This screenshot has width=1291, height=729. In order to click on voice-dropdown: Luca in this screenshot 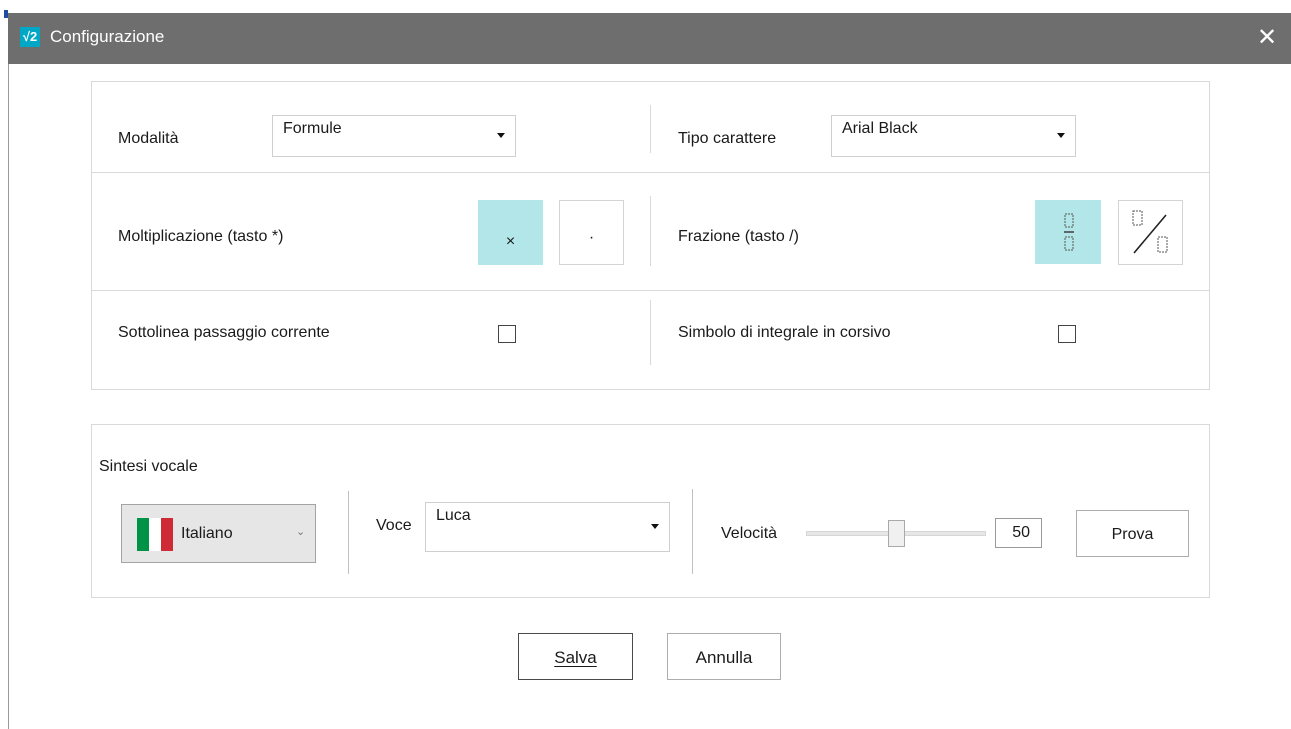, I will do `click(547, 527)`.